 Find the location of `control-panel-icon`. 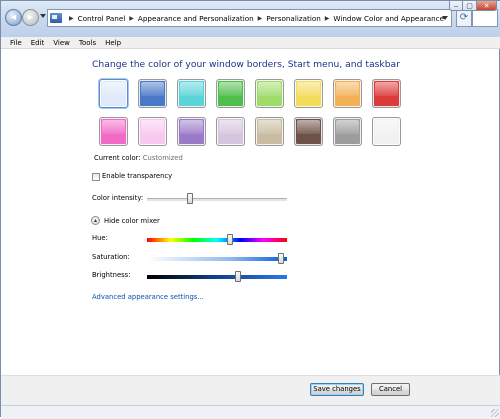

control-panel-icon is located at coordinates (56, 18).